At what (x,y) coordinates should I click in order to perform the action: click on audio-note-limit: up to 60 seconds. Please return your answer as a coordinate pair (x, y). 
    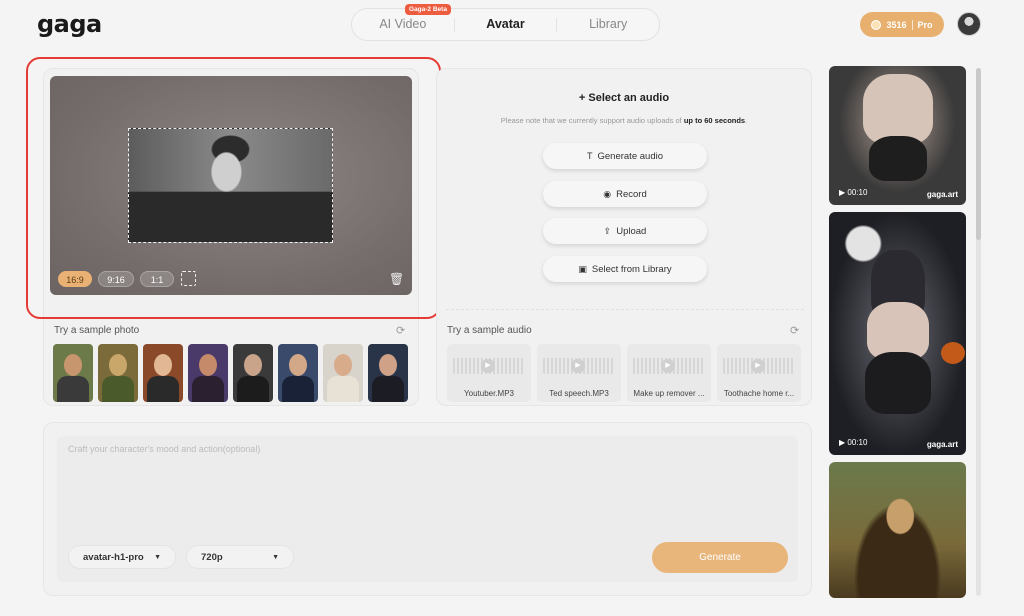
    Looking at the image, I should click on (714, 120).